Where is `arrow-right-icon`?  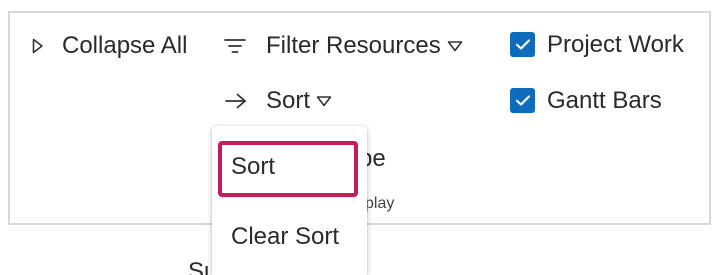 arrow-right-icon is located at coordinates (236, 101).